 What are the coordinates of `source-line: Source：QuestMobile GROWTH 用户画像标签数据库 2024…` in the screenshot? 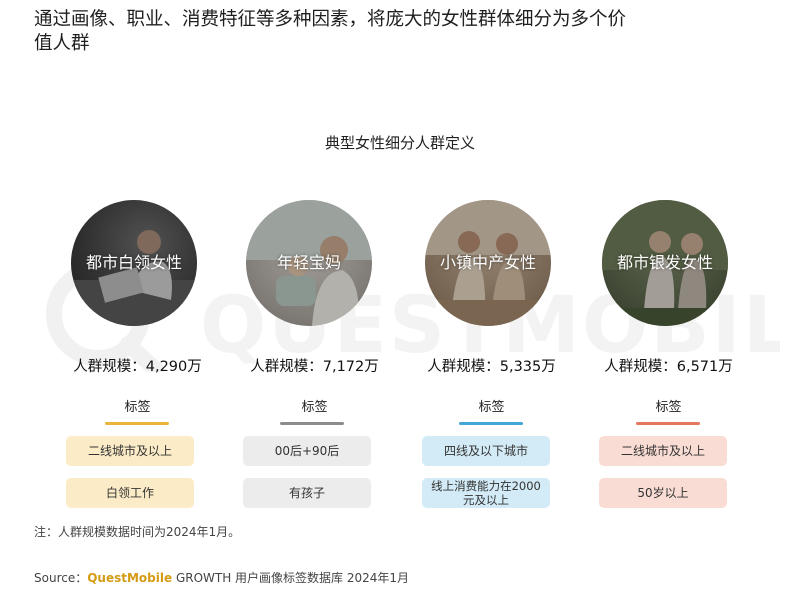 It's located at (221, 577).